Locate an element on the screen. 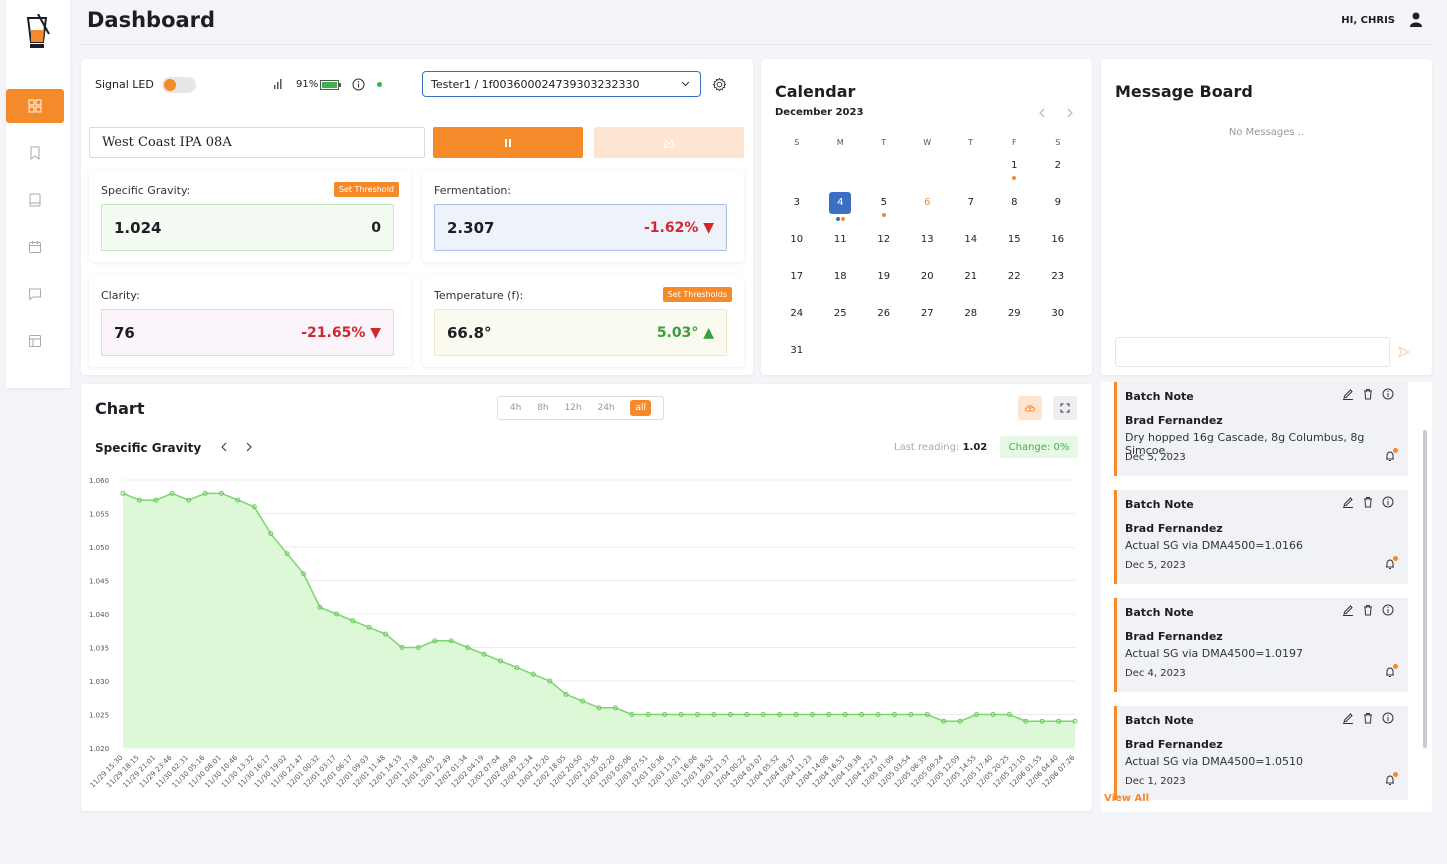 The image size is (1447, 864). calendar-day: 29 is located at coordinates (1015, 324).